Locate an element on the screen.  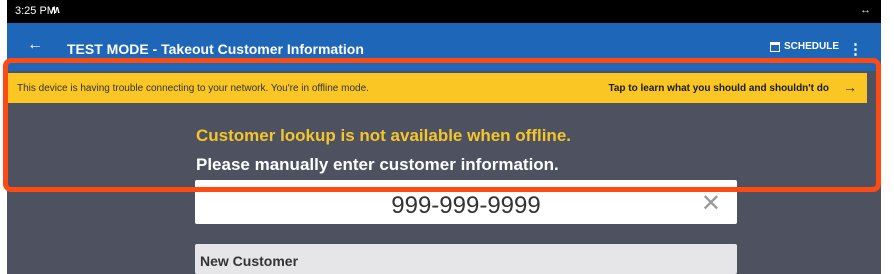
network-icon: ↔ is located at coordinates (865, 10).